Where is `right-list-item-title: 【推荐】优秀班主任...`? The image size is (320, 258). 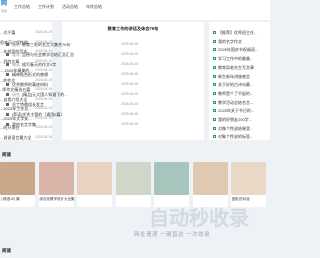
right-list-item-title: 【推荐】优秀班主任... is located at coordinates (238, 32).